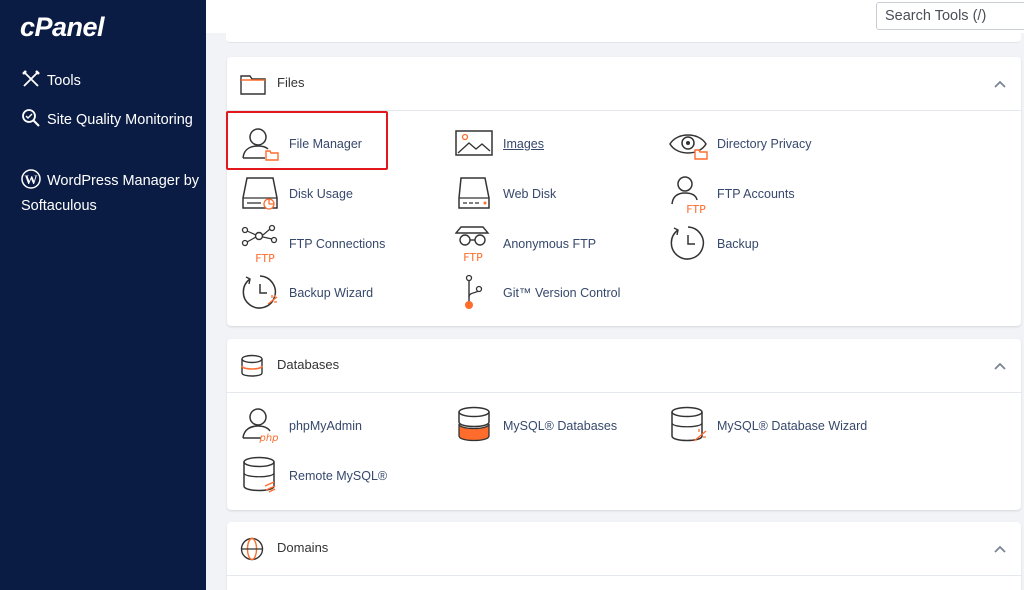 The image size is (1024, 590). I want to click on svg-text: W, so click(31, 179).